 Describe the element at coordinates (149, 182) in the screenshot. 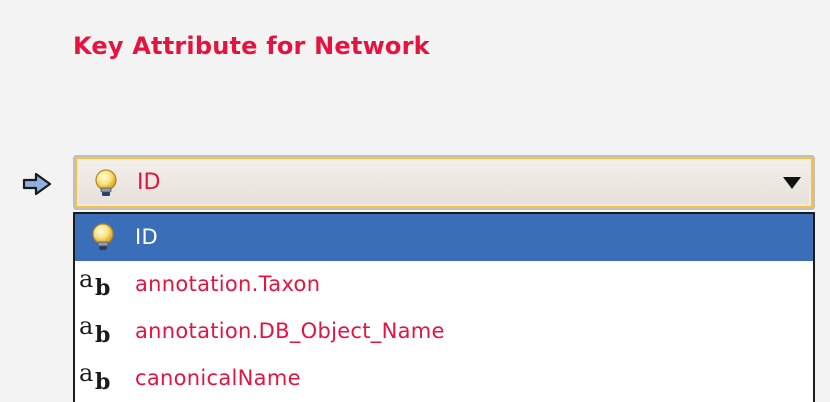

I see `combobox-selected-value: ID` at that location.